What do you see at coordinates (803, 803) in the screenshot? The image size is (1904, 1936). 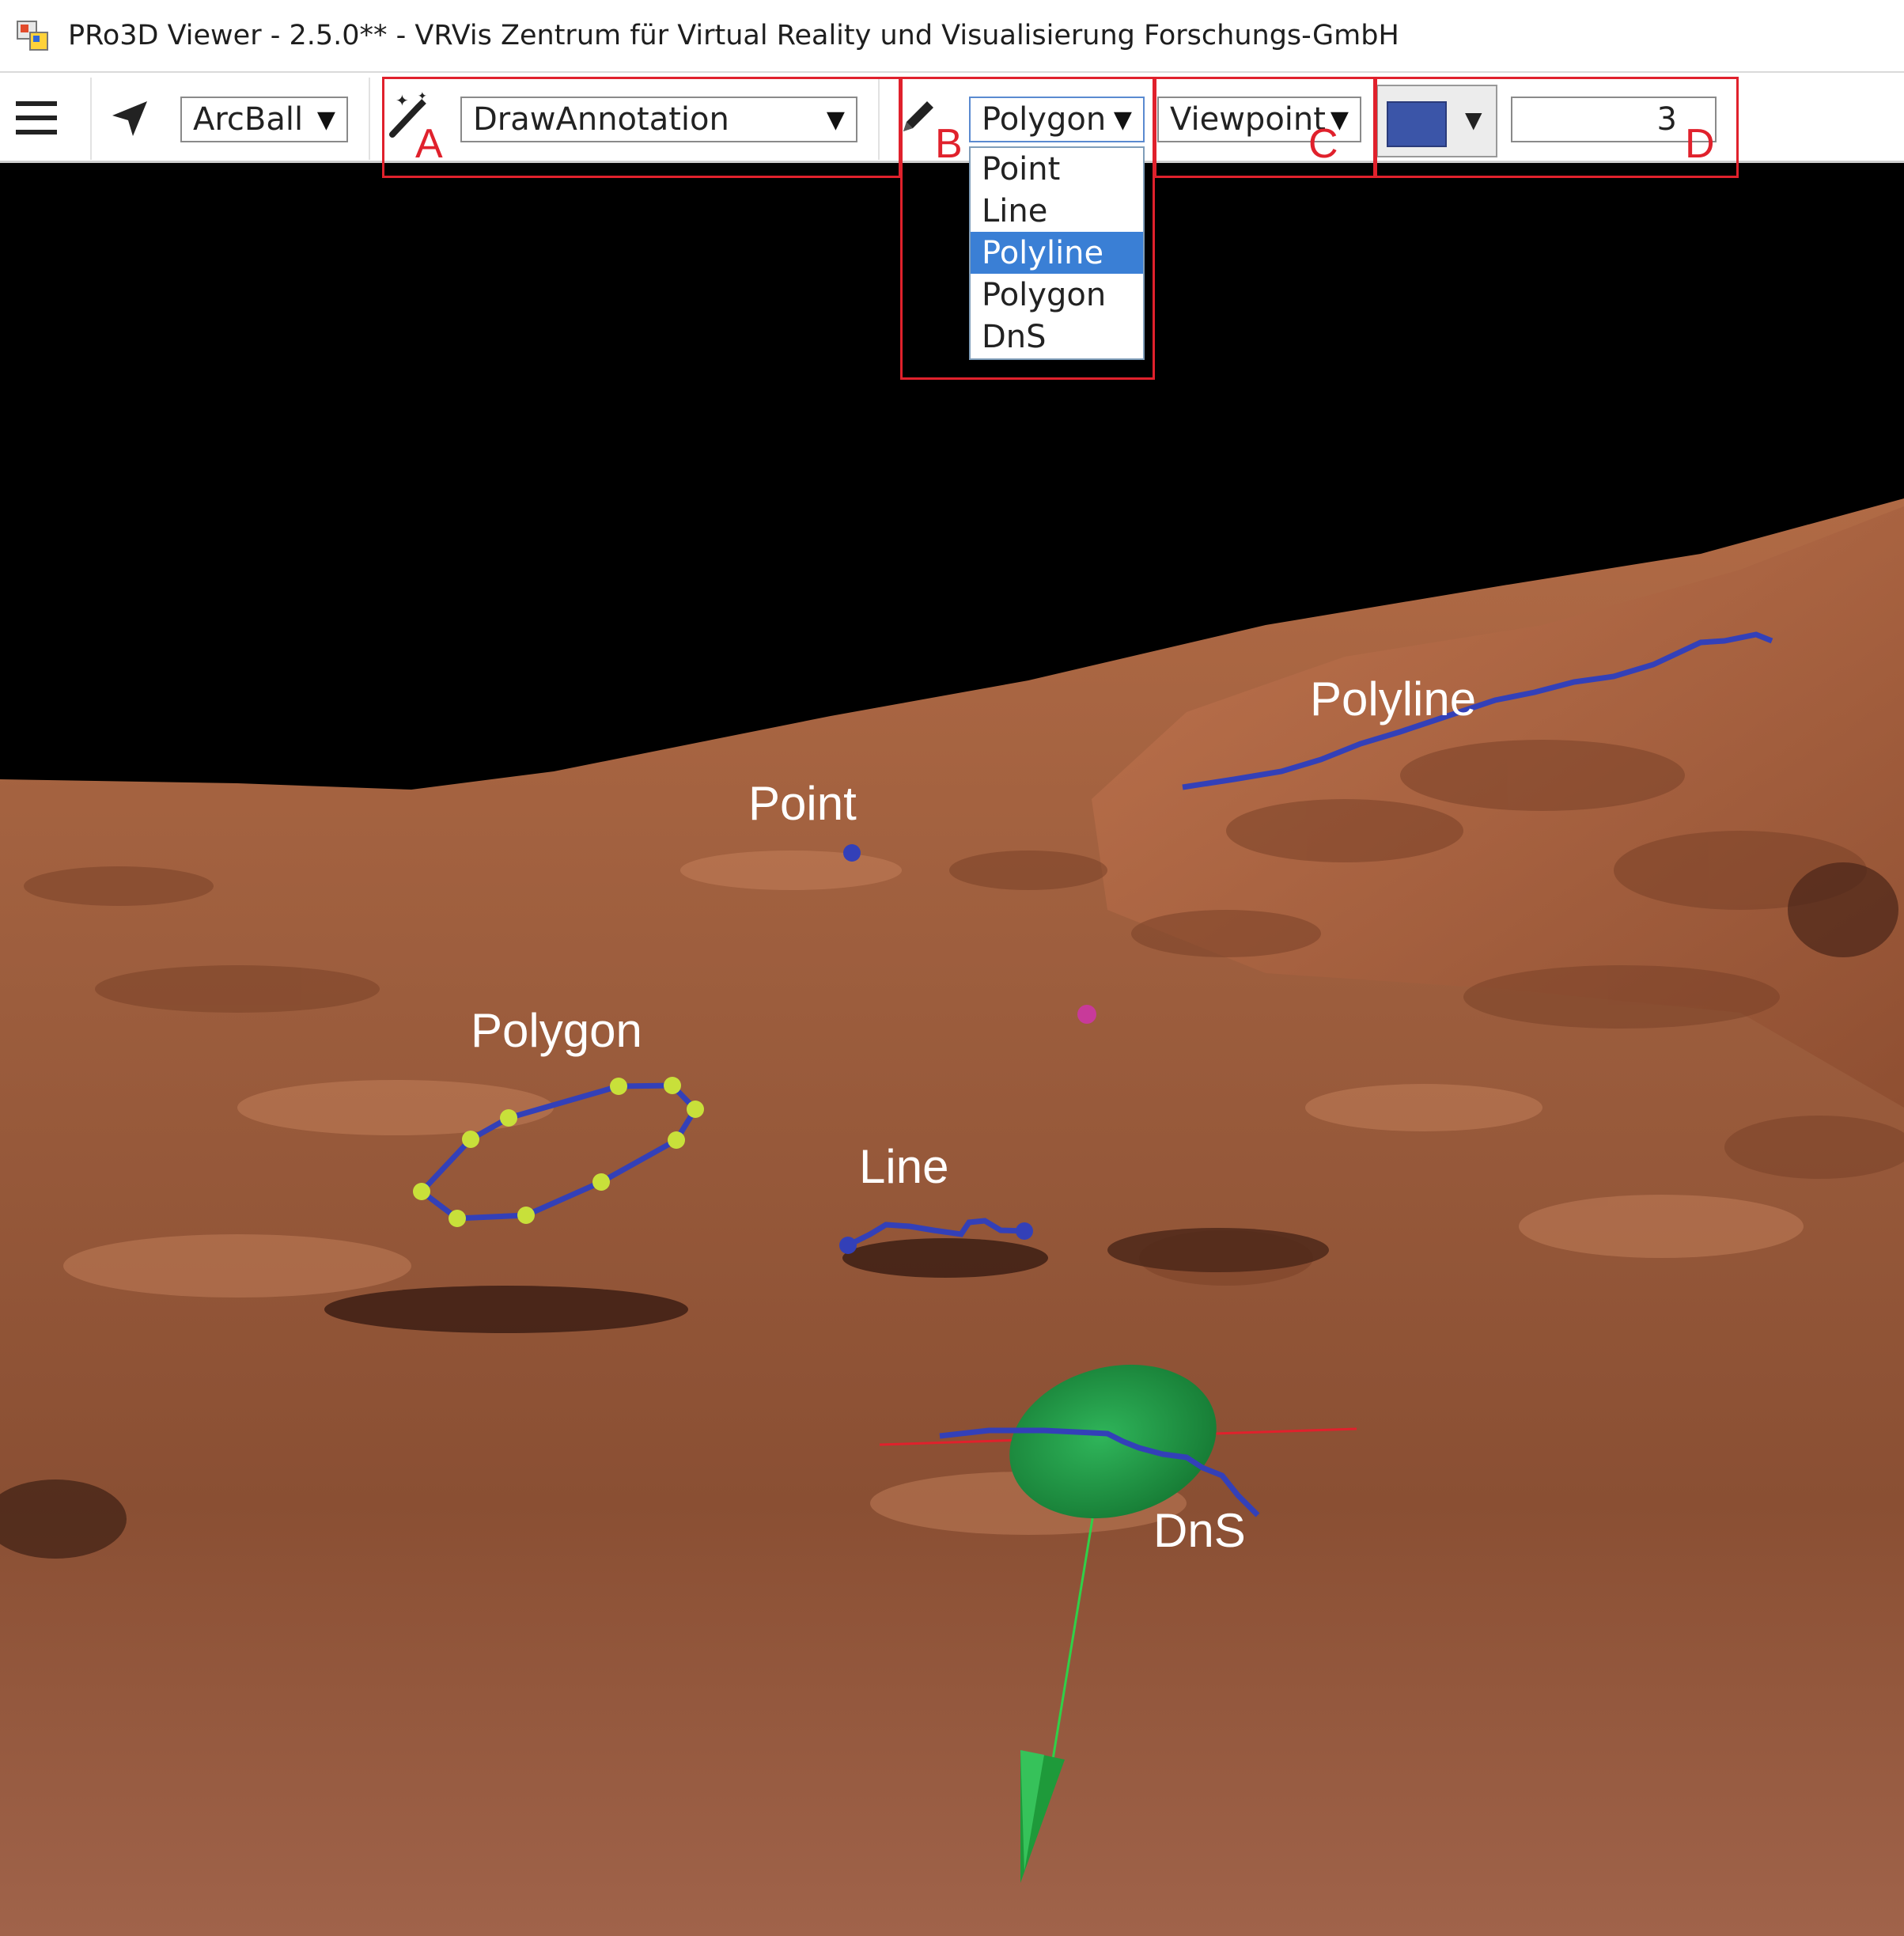 I see `label-point: Point` at bounding box center [803, 803].